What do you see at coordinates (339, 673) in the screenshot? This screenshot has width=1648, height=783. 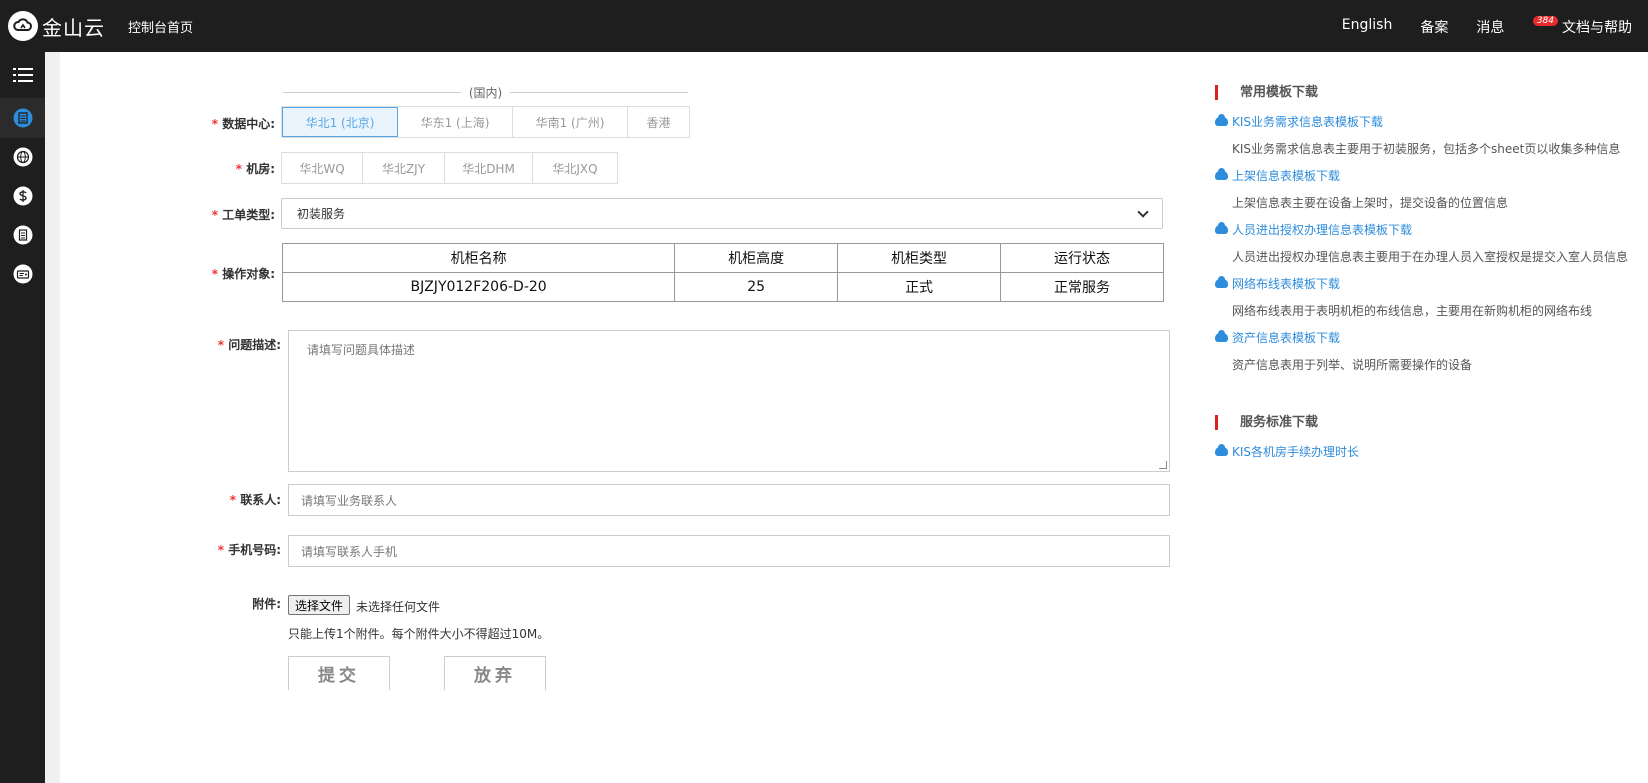 I see `submit-button: 提交` at bounding box center [339, 673].